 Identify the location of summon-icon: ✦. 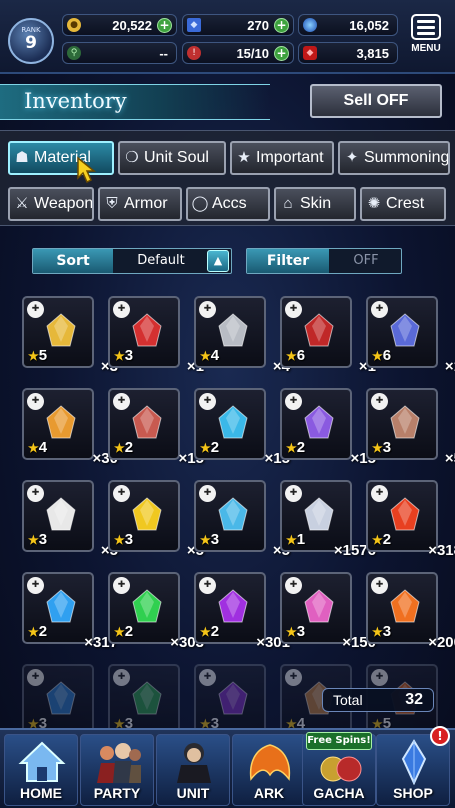
(352, 157).